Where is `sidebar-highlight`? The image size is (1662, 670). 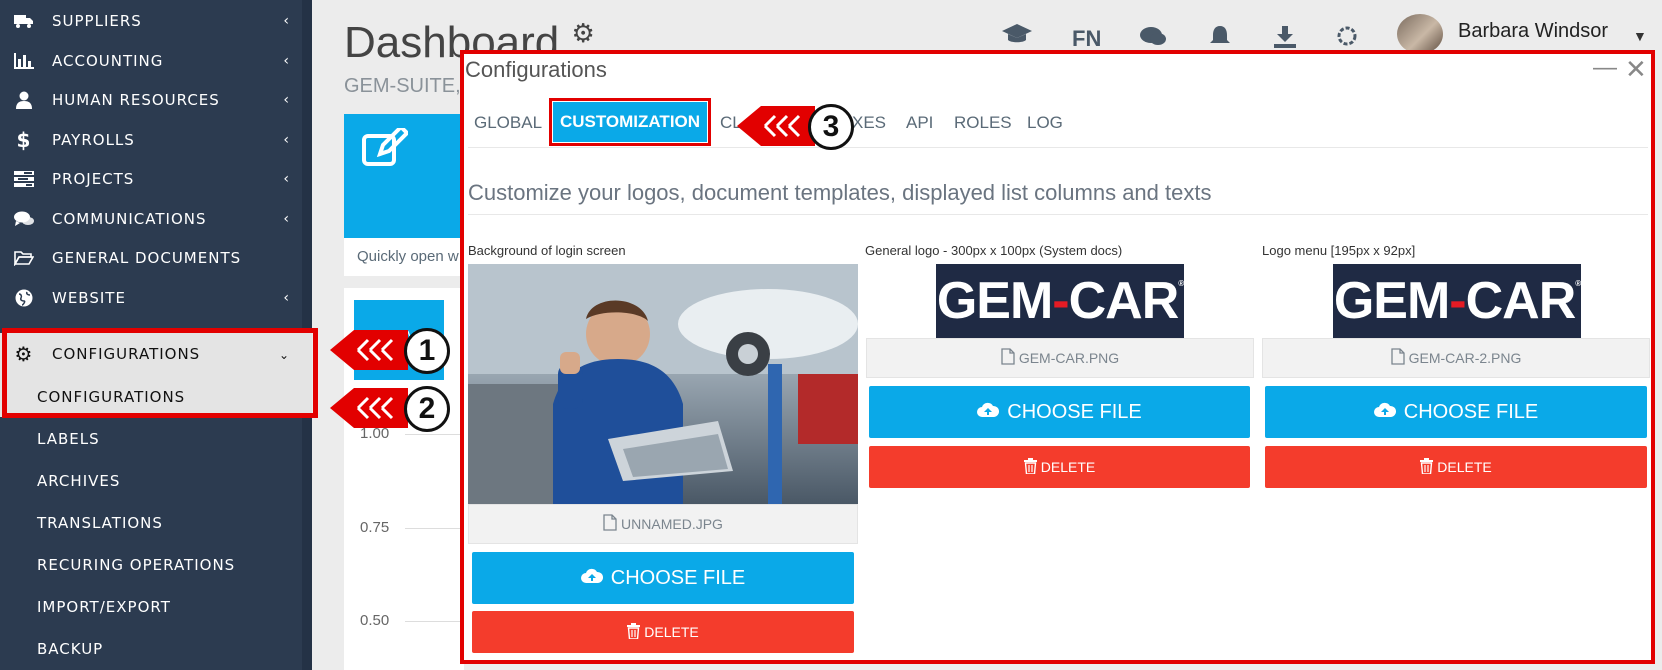
sidebar-highlight is located at coordinates (160, 373).